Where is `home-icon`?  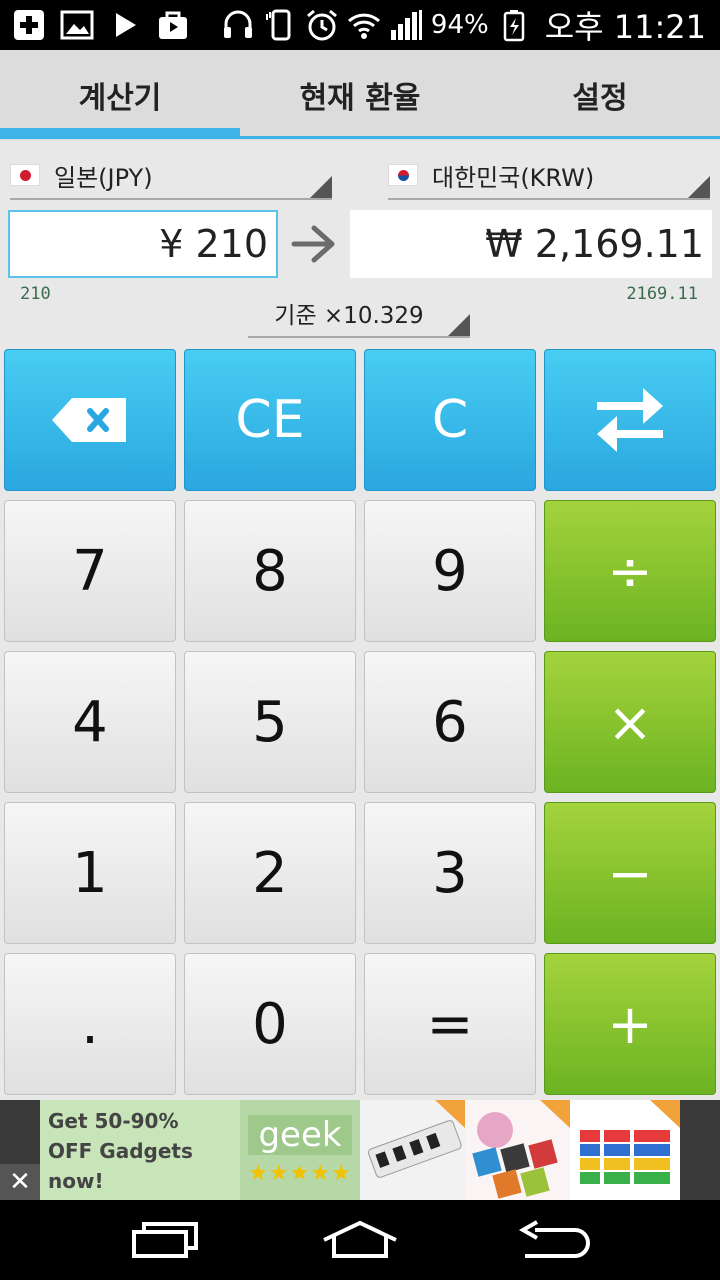 home-icon is located at coordinates (360, 1239).